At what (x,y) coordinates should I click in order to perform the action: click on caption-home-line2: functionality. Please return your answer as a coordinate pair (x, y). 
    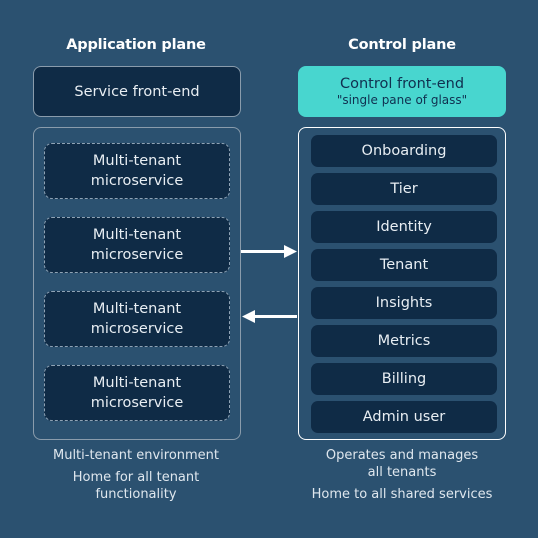
    Looking at the image, I should click on (136, 494).